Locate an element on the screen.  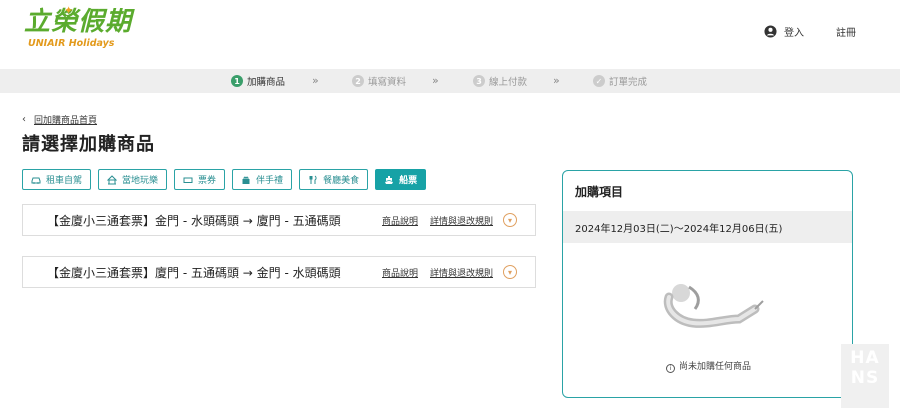
step-add-products: 1 加購商品 is located at coordinates (258, 81).